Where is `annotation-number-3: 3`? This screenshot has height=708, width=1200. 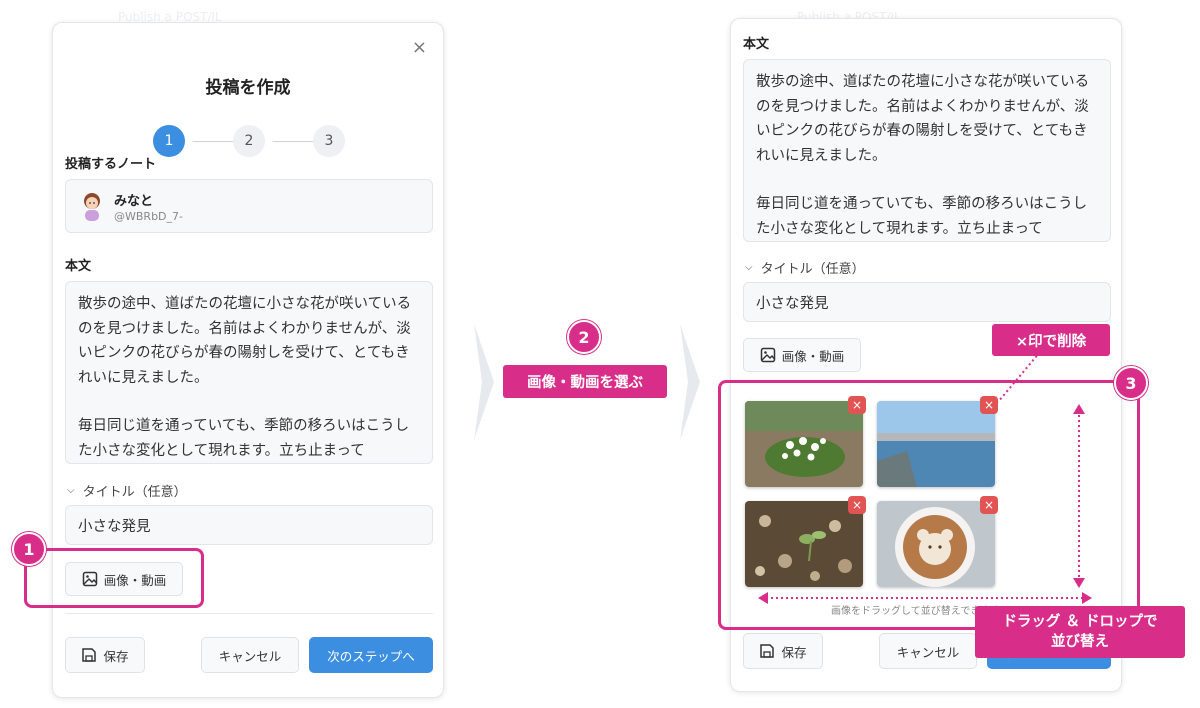 annotation-number-3: 3 is located at coordinates (1131, 383).